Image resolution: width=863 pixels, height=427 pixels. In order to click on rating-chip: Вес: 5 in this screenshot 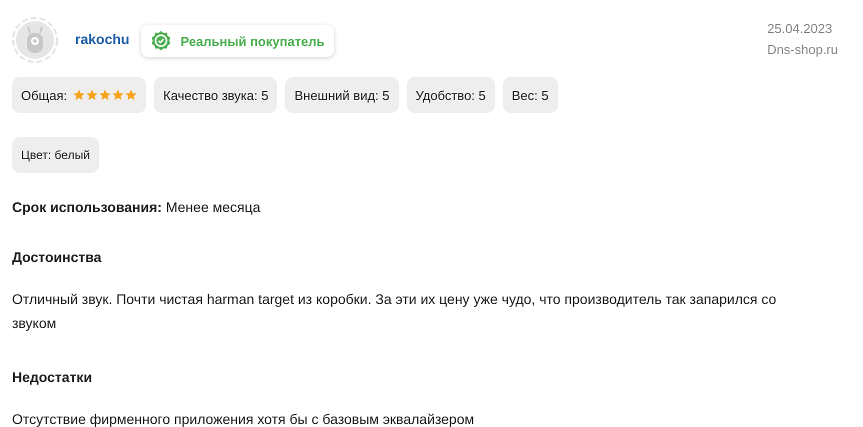, I will do `click(530, 95)`.